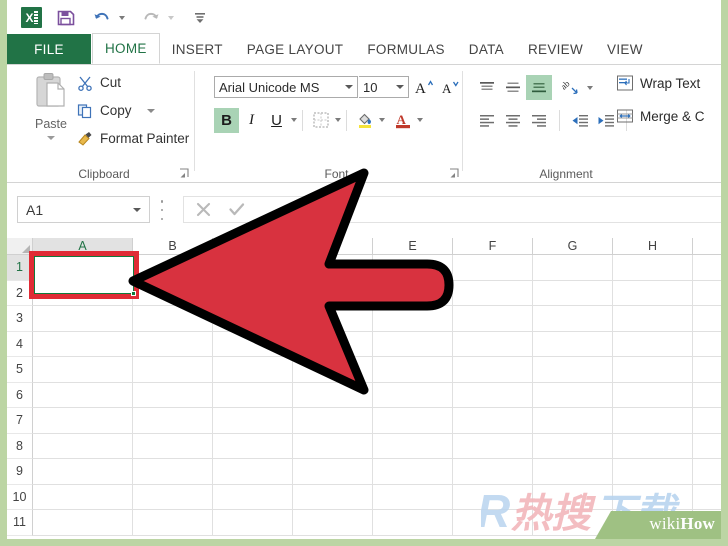 The width and height of the screenshot is (728, 546). I want to click on cell-E7, so click(413, 421).